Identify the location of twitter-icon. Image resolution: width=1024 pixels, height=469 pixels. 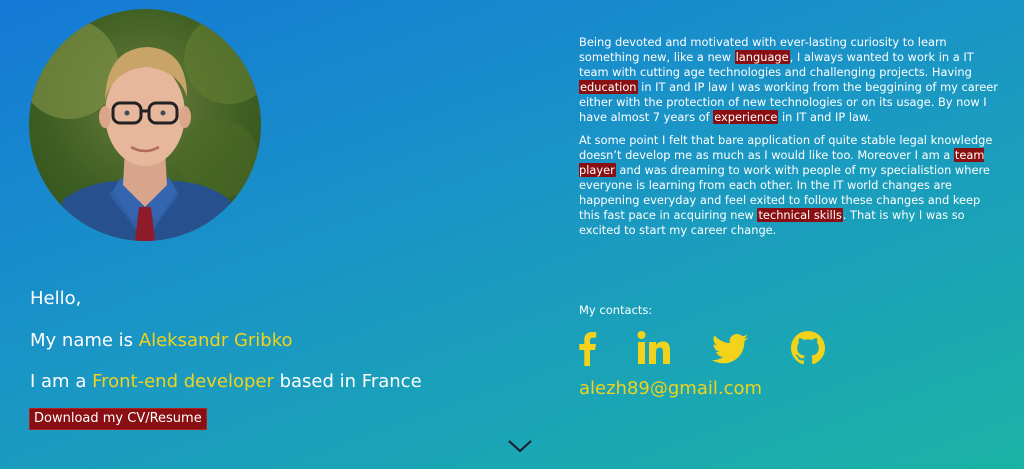
(731, 348).